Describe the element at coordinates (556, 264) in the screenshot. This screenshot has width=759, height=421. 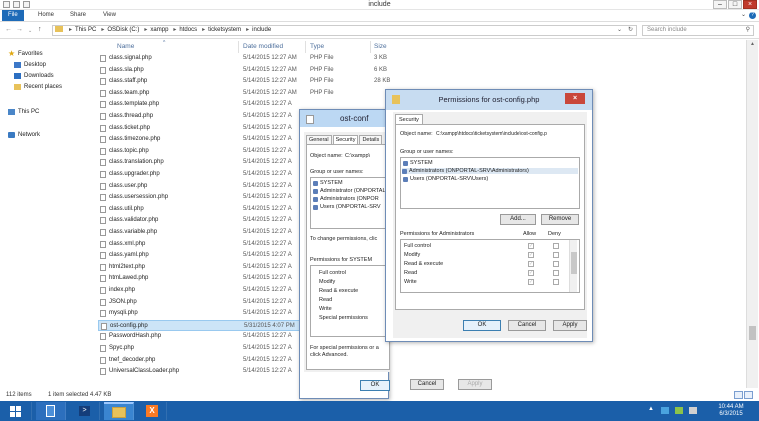
I see `deny-read-execute-checkbox` at that location.